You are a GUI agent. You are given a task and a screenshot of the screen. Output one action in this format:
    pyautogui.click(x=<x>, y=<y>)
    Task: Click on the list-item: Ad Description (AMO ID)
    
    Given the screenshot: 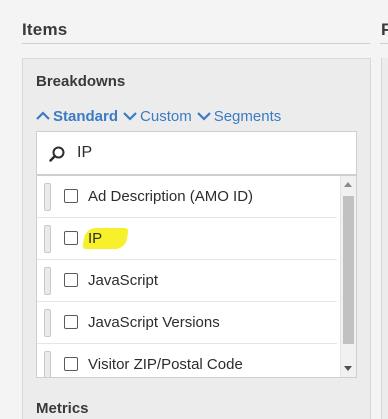 What is the action you would take?
    pyautogui.click(x=187, y=197)
    